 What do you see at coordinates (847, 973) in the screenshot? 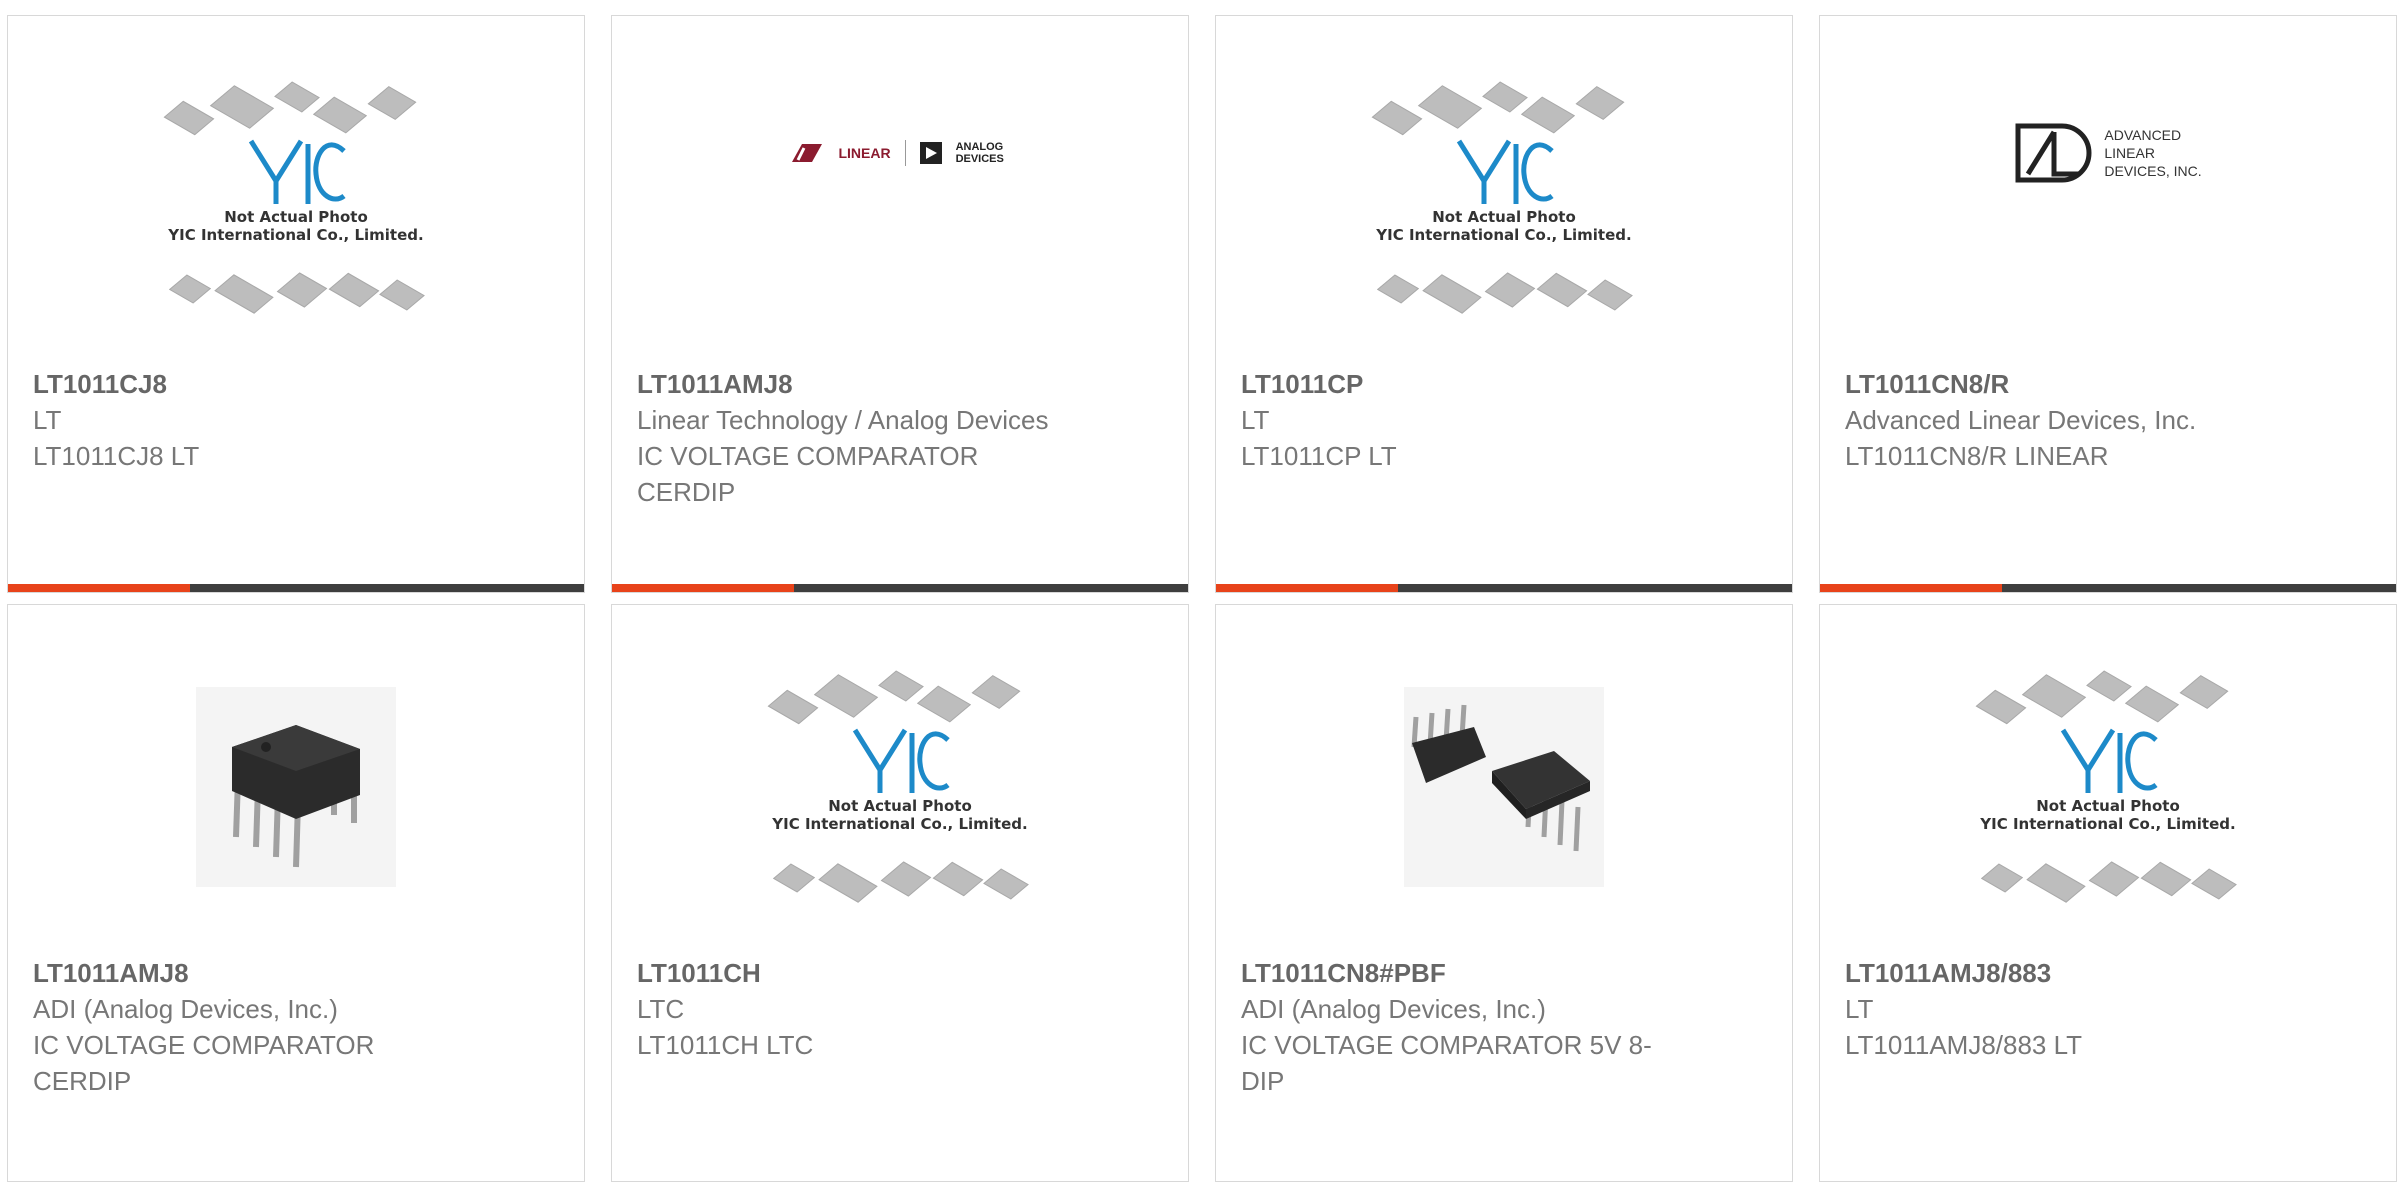
I see `part-number-link: LT1011CH` at bounding box center [847, 973].